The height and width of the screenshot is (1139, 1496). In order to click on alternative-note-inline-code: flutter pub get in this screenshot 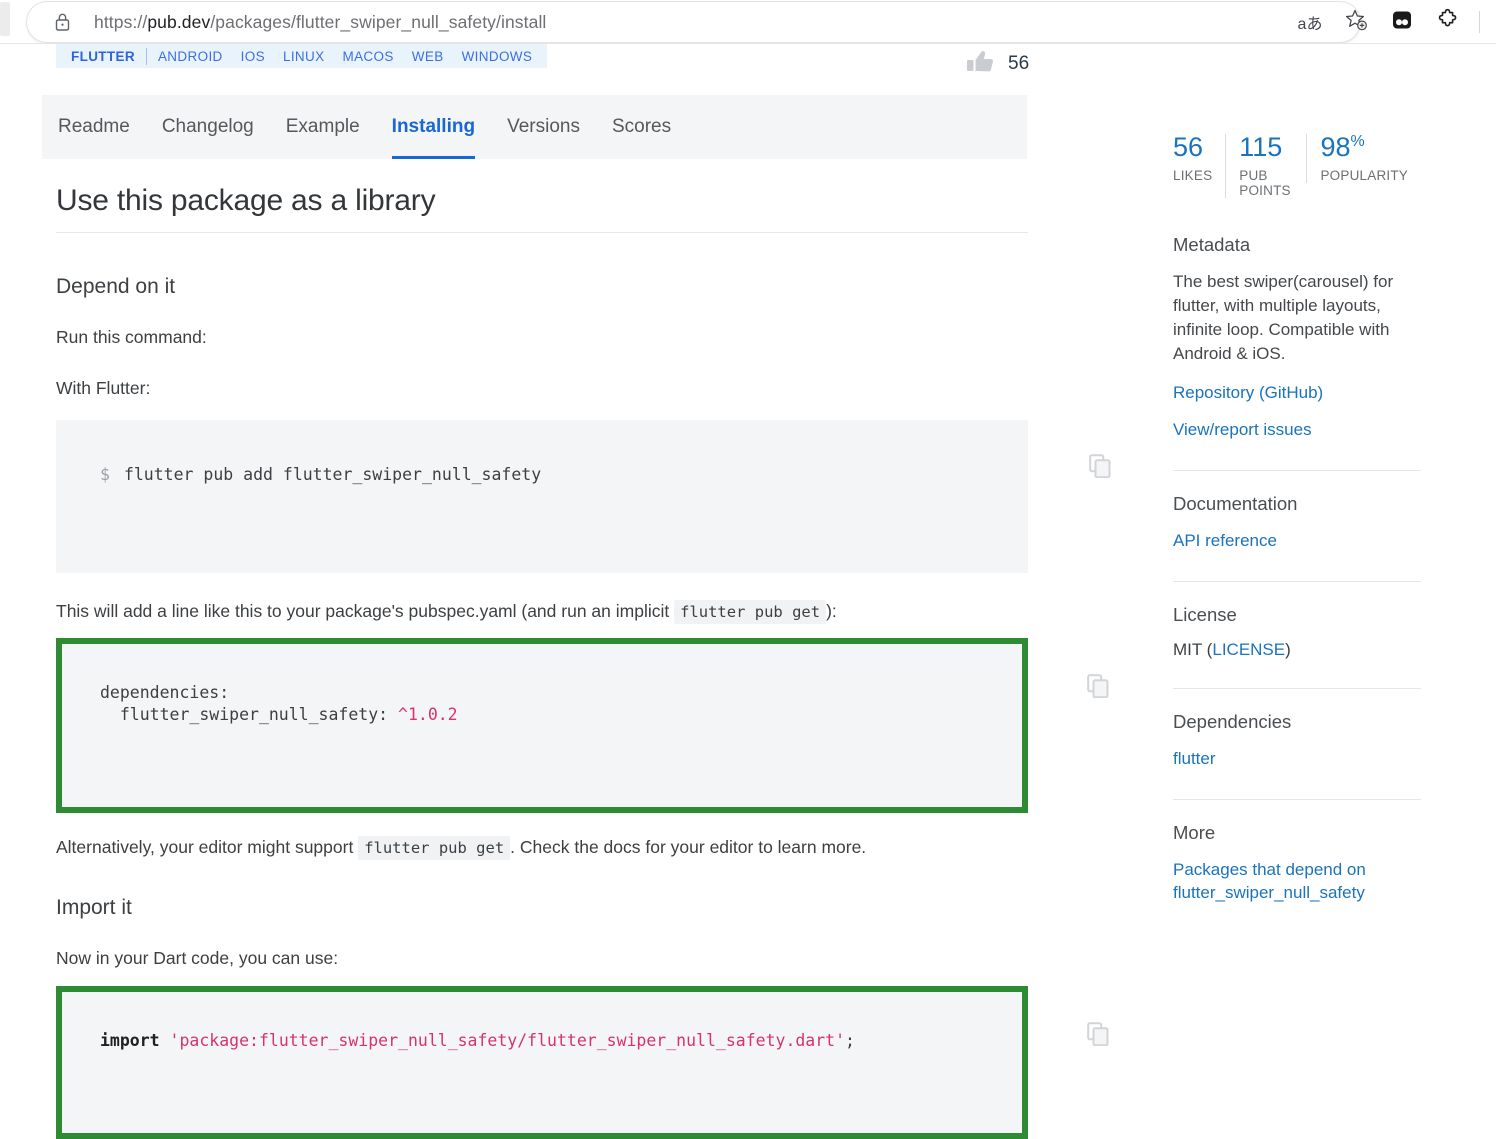, I will do `click(434, 847)`.